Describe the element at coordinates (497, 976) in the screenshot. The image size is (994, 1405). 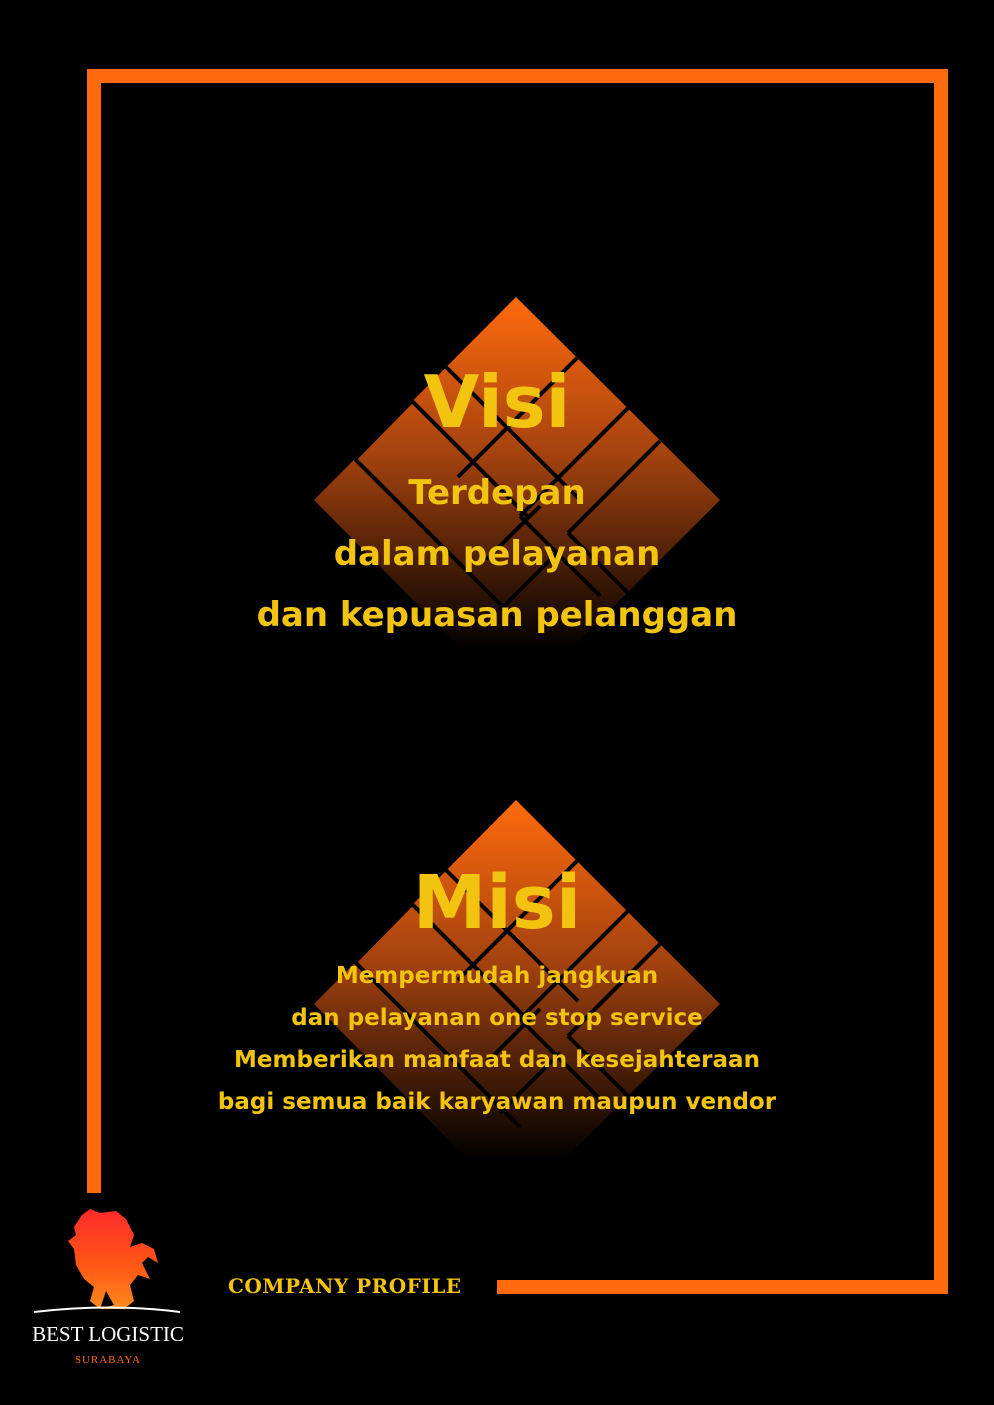
I see `misi-line: Mempermudah jangkuan` at that location.